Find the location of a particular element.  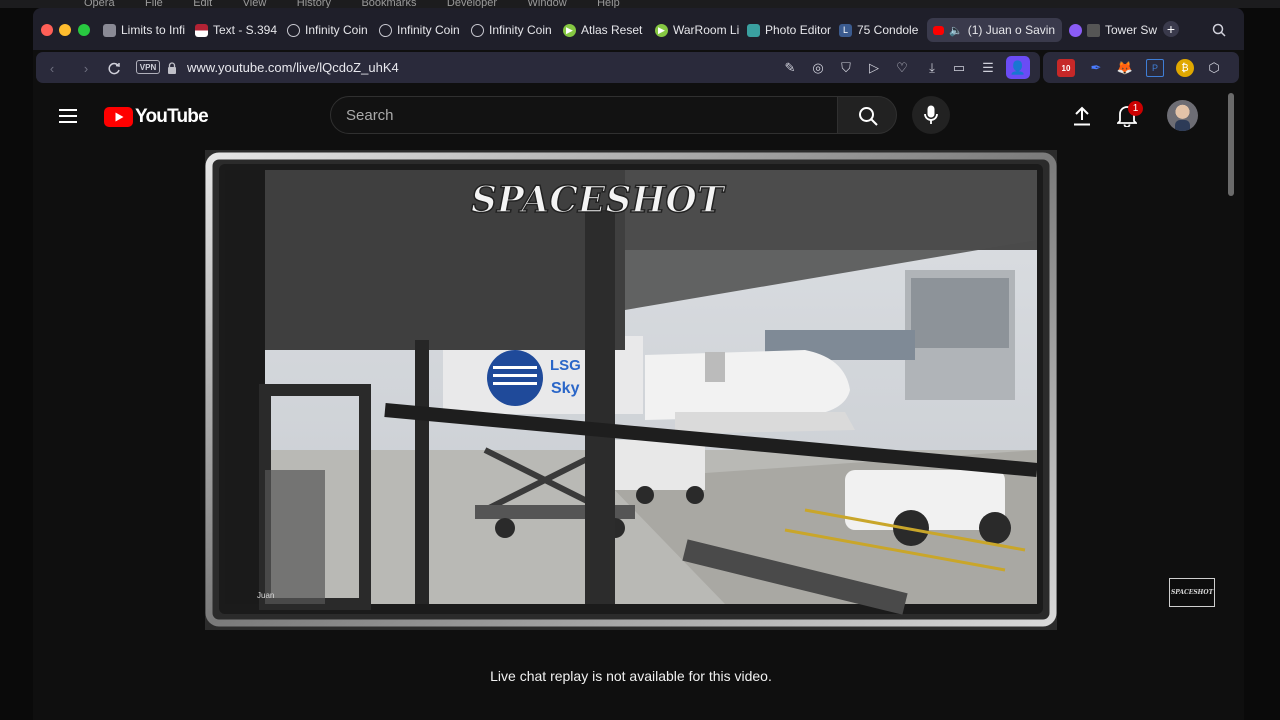

youtube-icon is located at coordinates (938, 30).